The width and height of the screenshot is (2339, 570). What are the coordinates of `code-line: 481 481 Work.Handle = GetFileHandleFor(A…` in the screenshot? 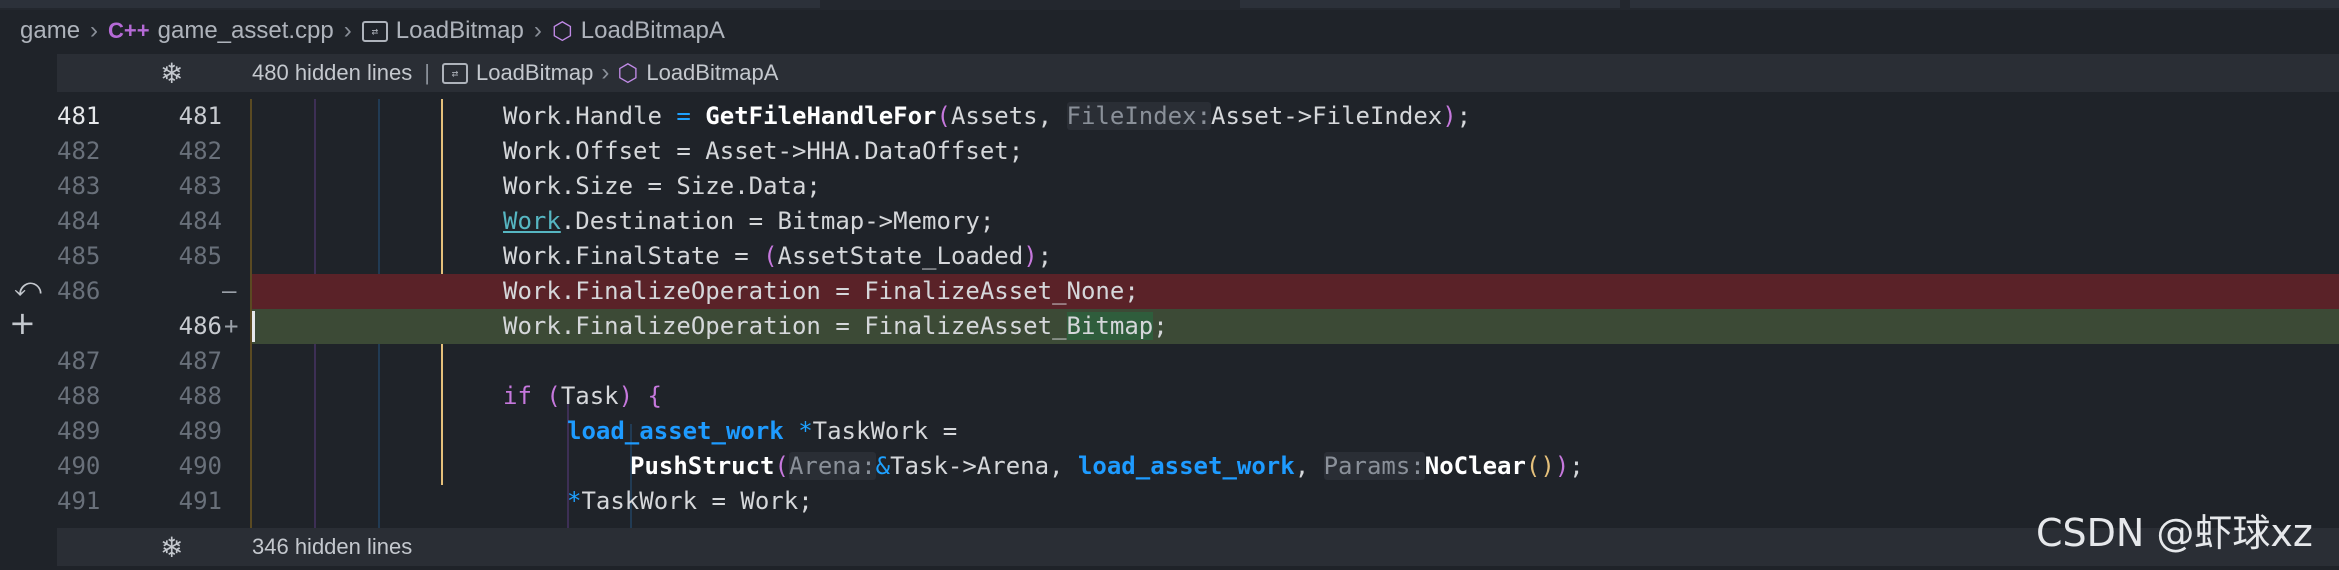 It's located at (1169, 116).